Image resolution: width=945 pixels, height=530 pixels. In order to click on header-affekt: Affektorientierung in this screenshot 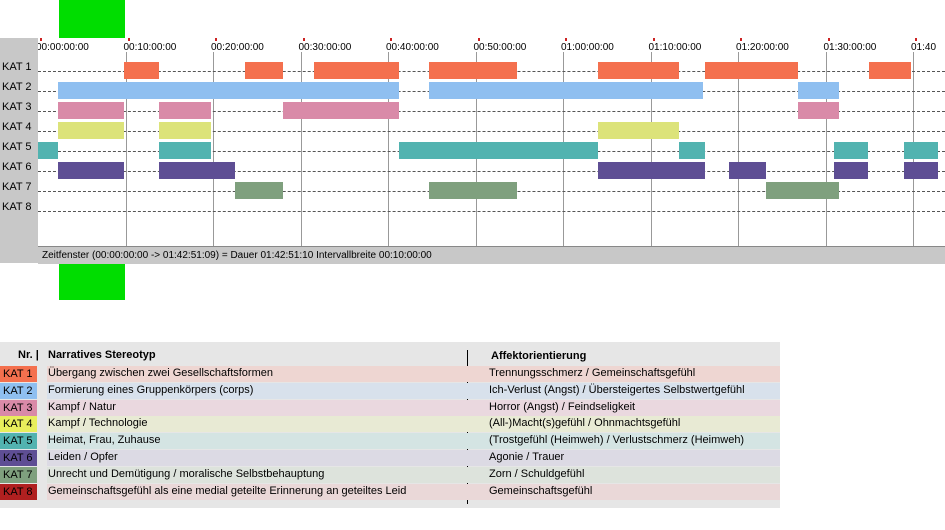, I will do `click(539, 356)`.